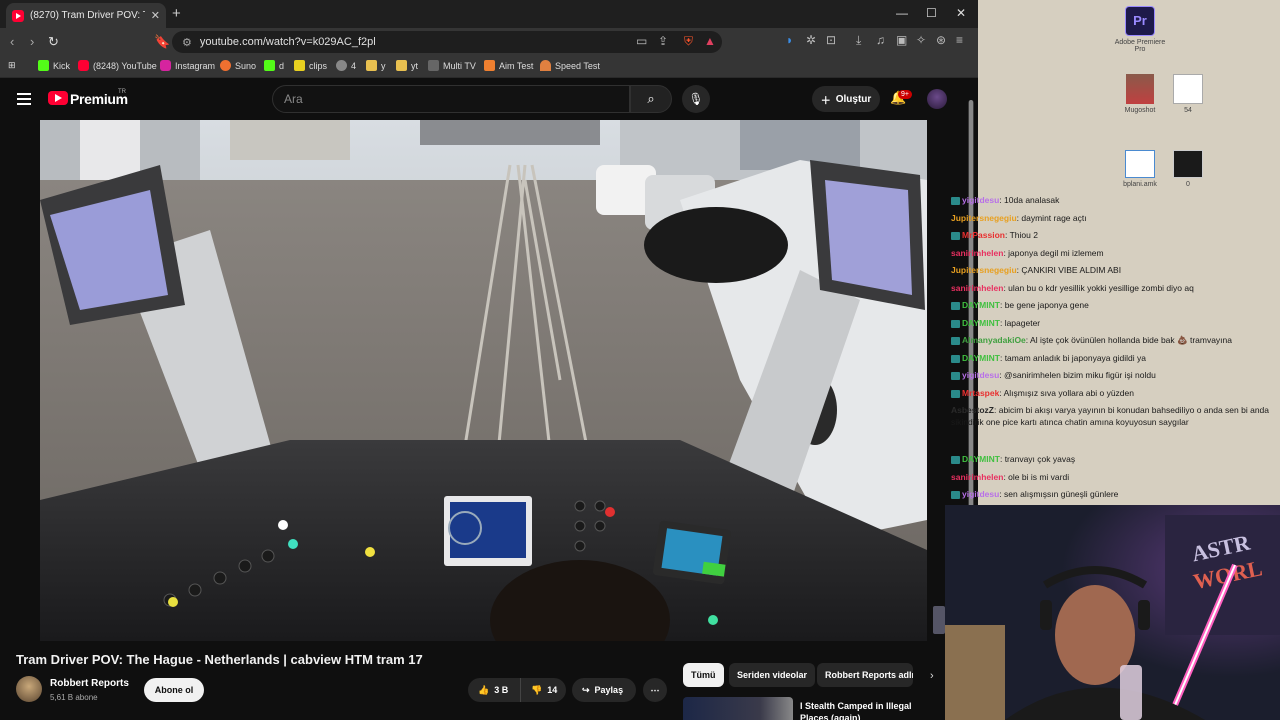  What do you see at coordinates (346, 65) in the screenshot?
I see `bookmark-4: 4` at bounding box center [346, 65].